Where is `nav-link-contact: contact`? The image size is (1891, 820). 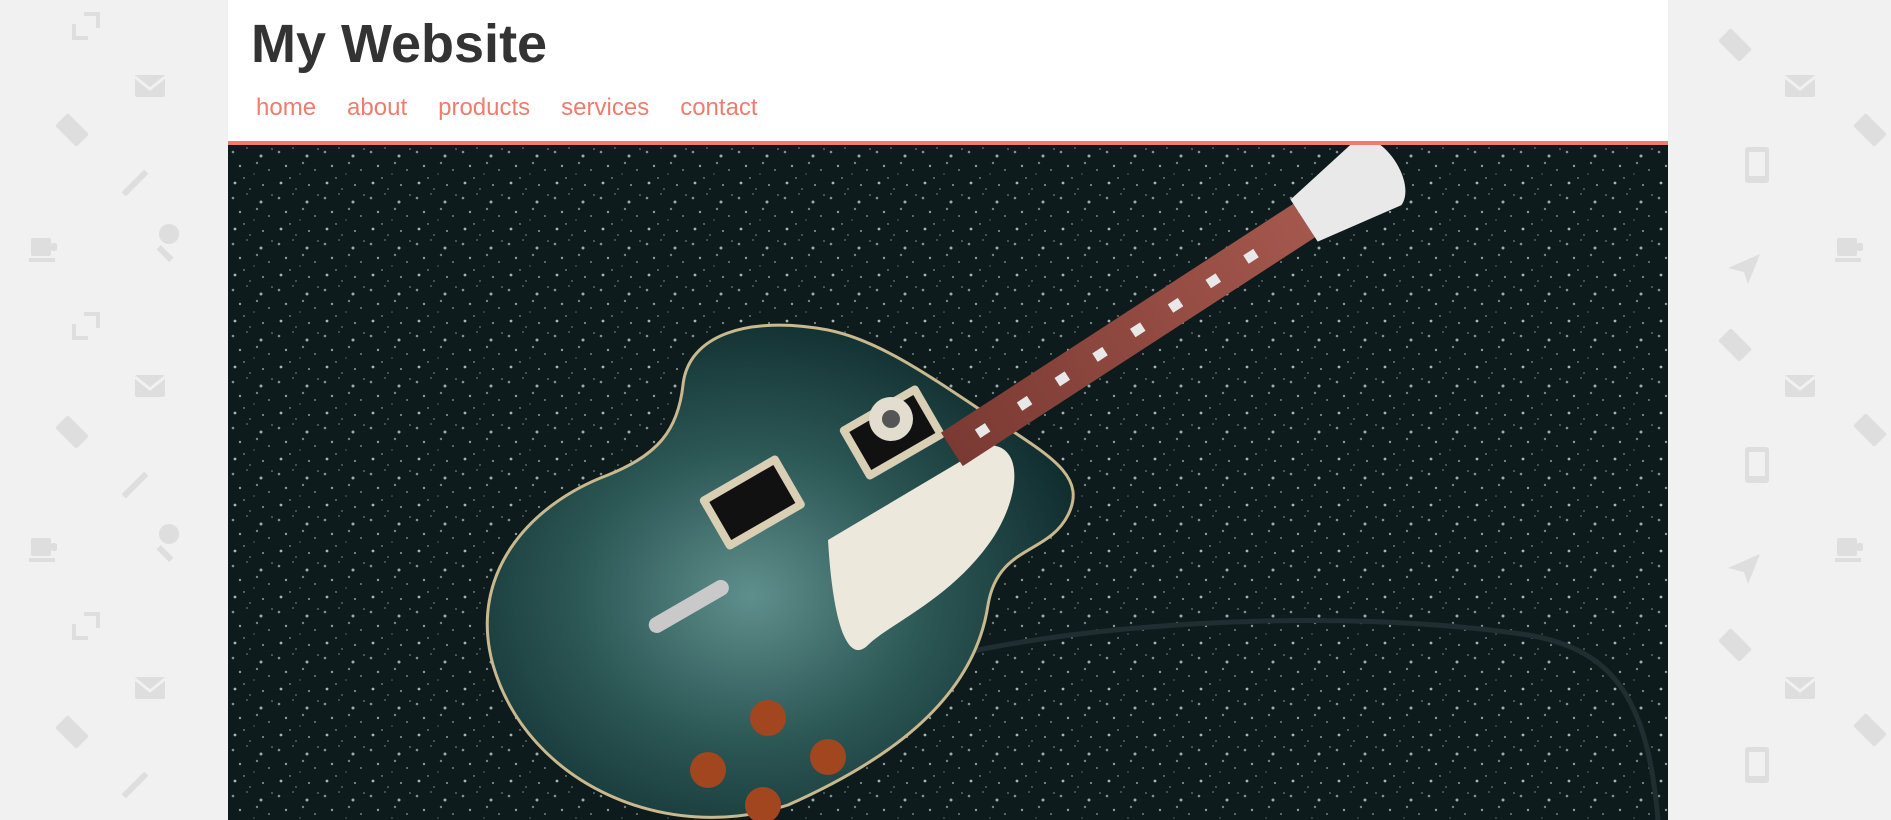
nav-link-contact: contact is located at coordinates (718, 107).